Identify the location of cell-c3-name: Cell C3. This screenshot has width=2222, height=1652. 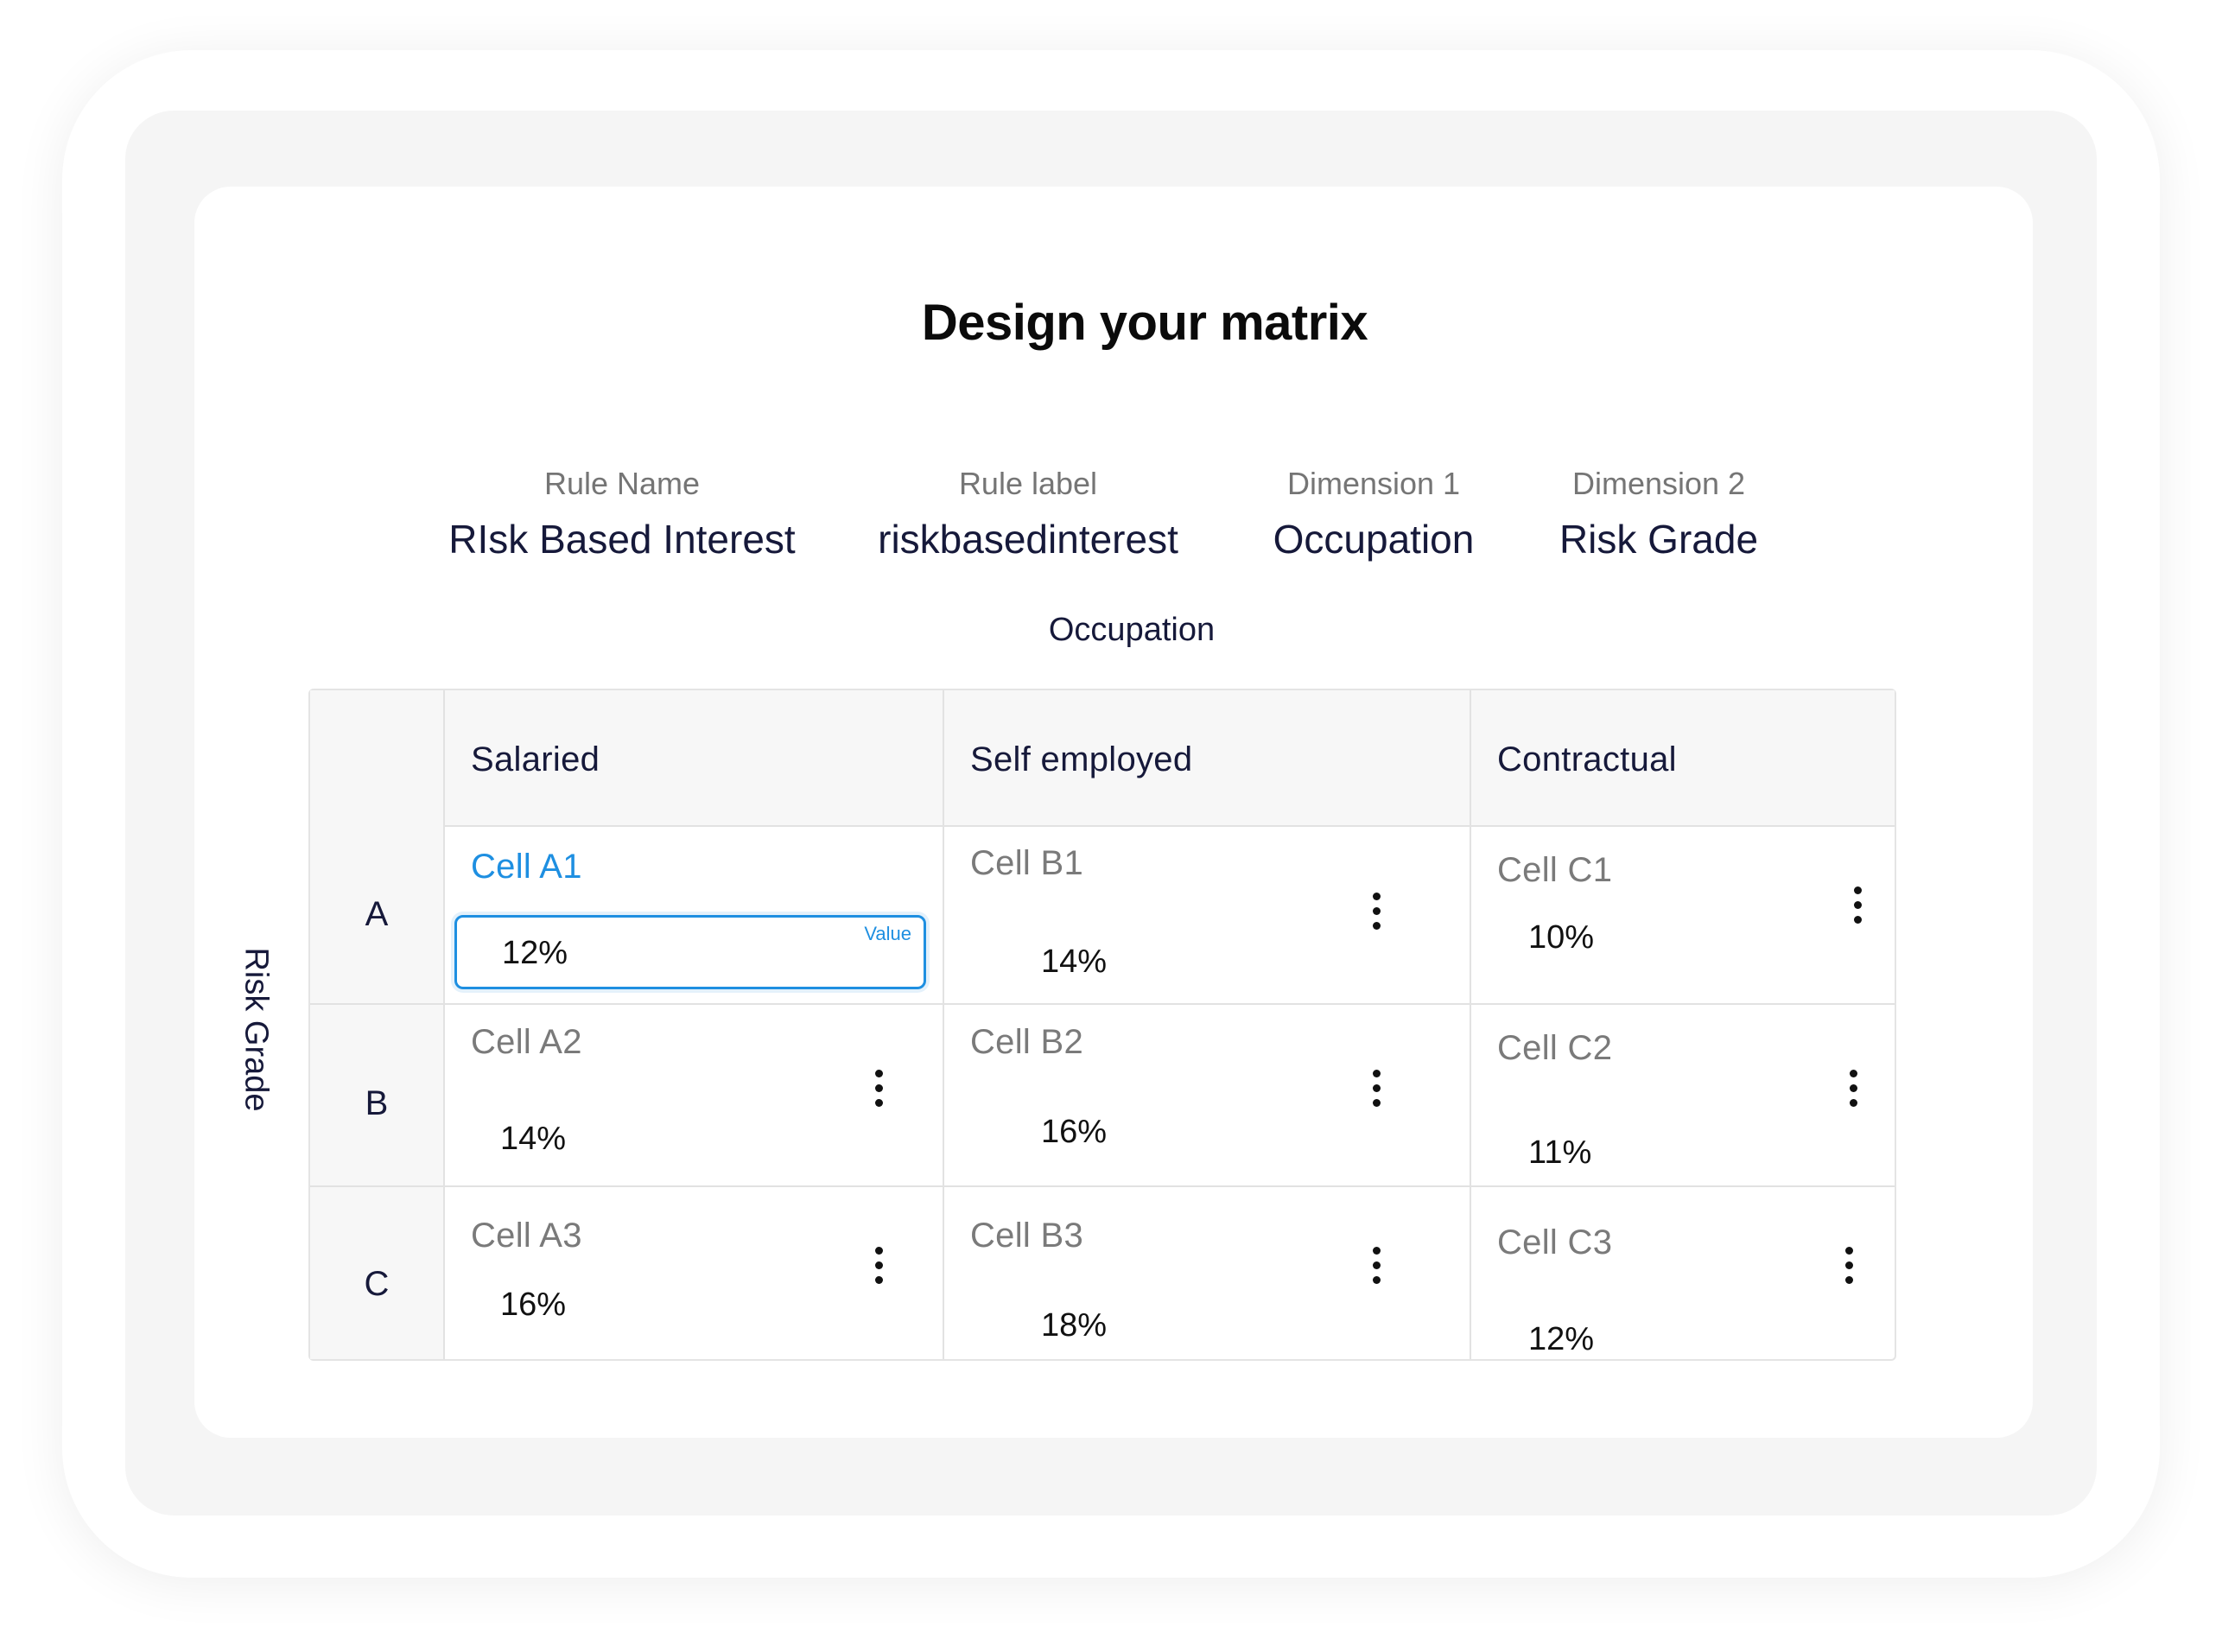
(1554, 1243).